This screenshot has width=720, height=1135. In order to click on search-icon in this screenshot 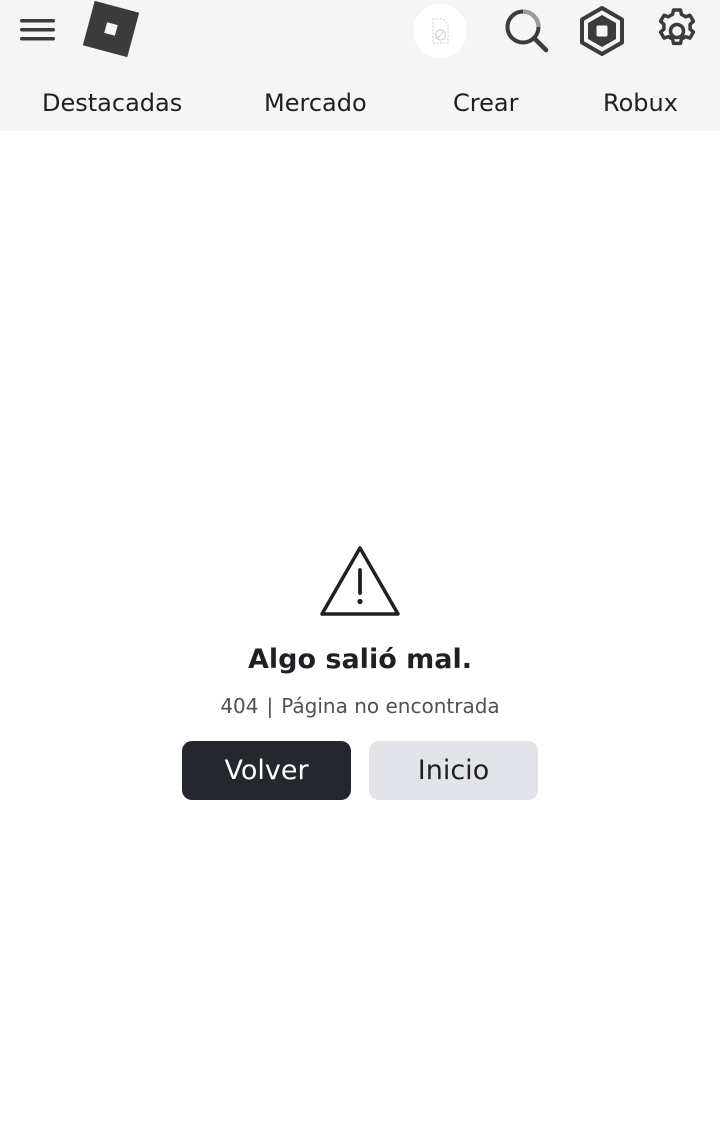, I will do `click(527, 31)`.